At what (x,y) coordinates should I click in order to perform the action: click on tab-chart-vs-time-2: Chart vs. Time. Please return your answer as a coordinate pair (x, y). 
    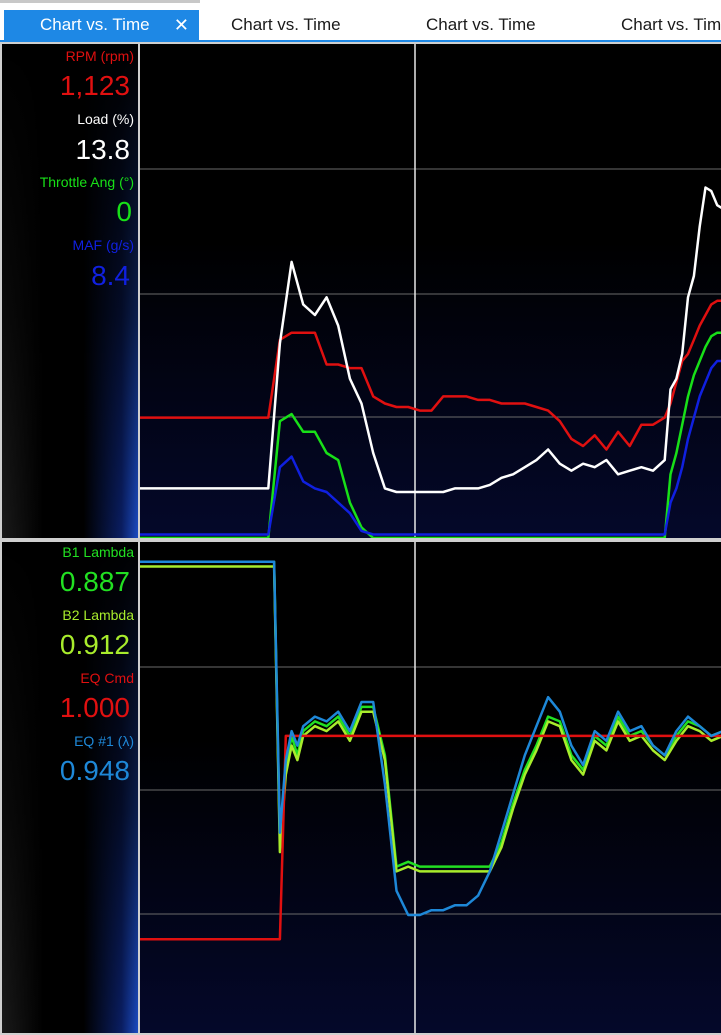
    Looking at the image, I should click on (286, 25).